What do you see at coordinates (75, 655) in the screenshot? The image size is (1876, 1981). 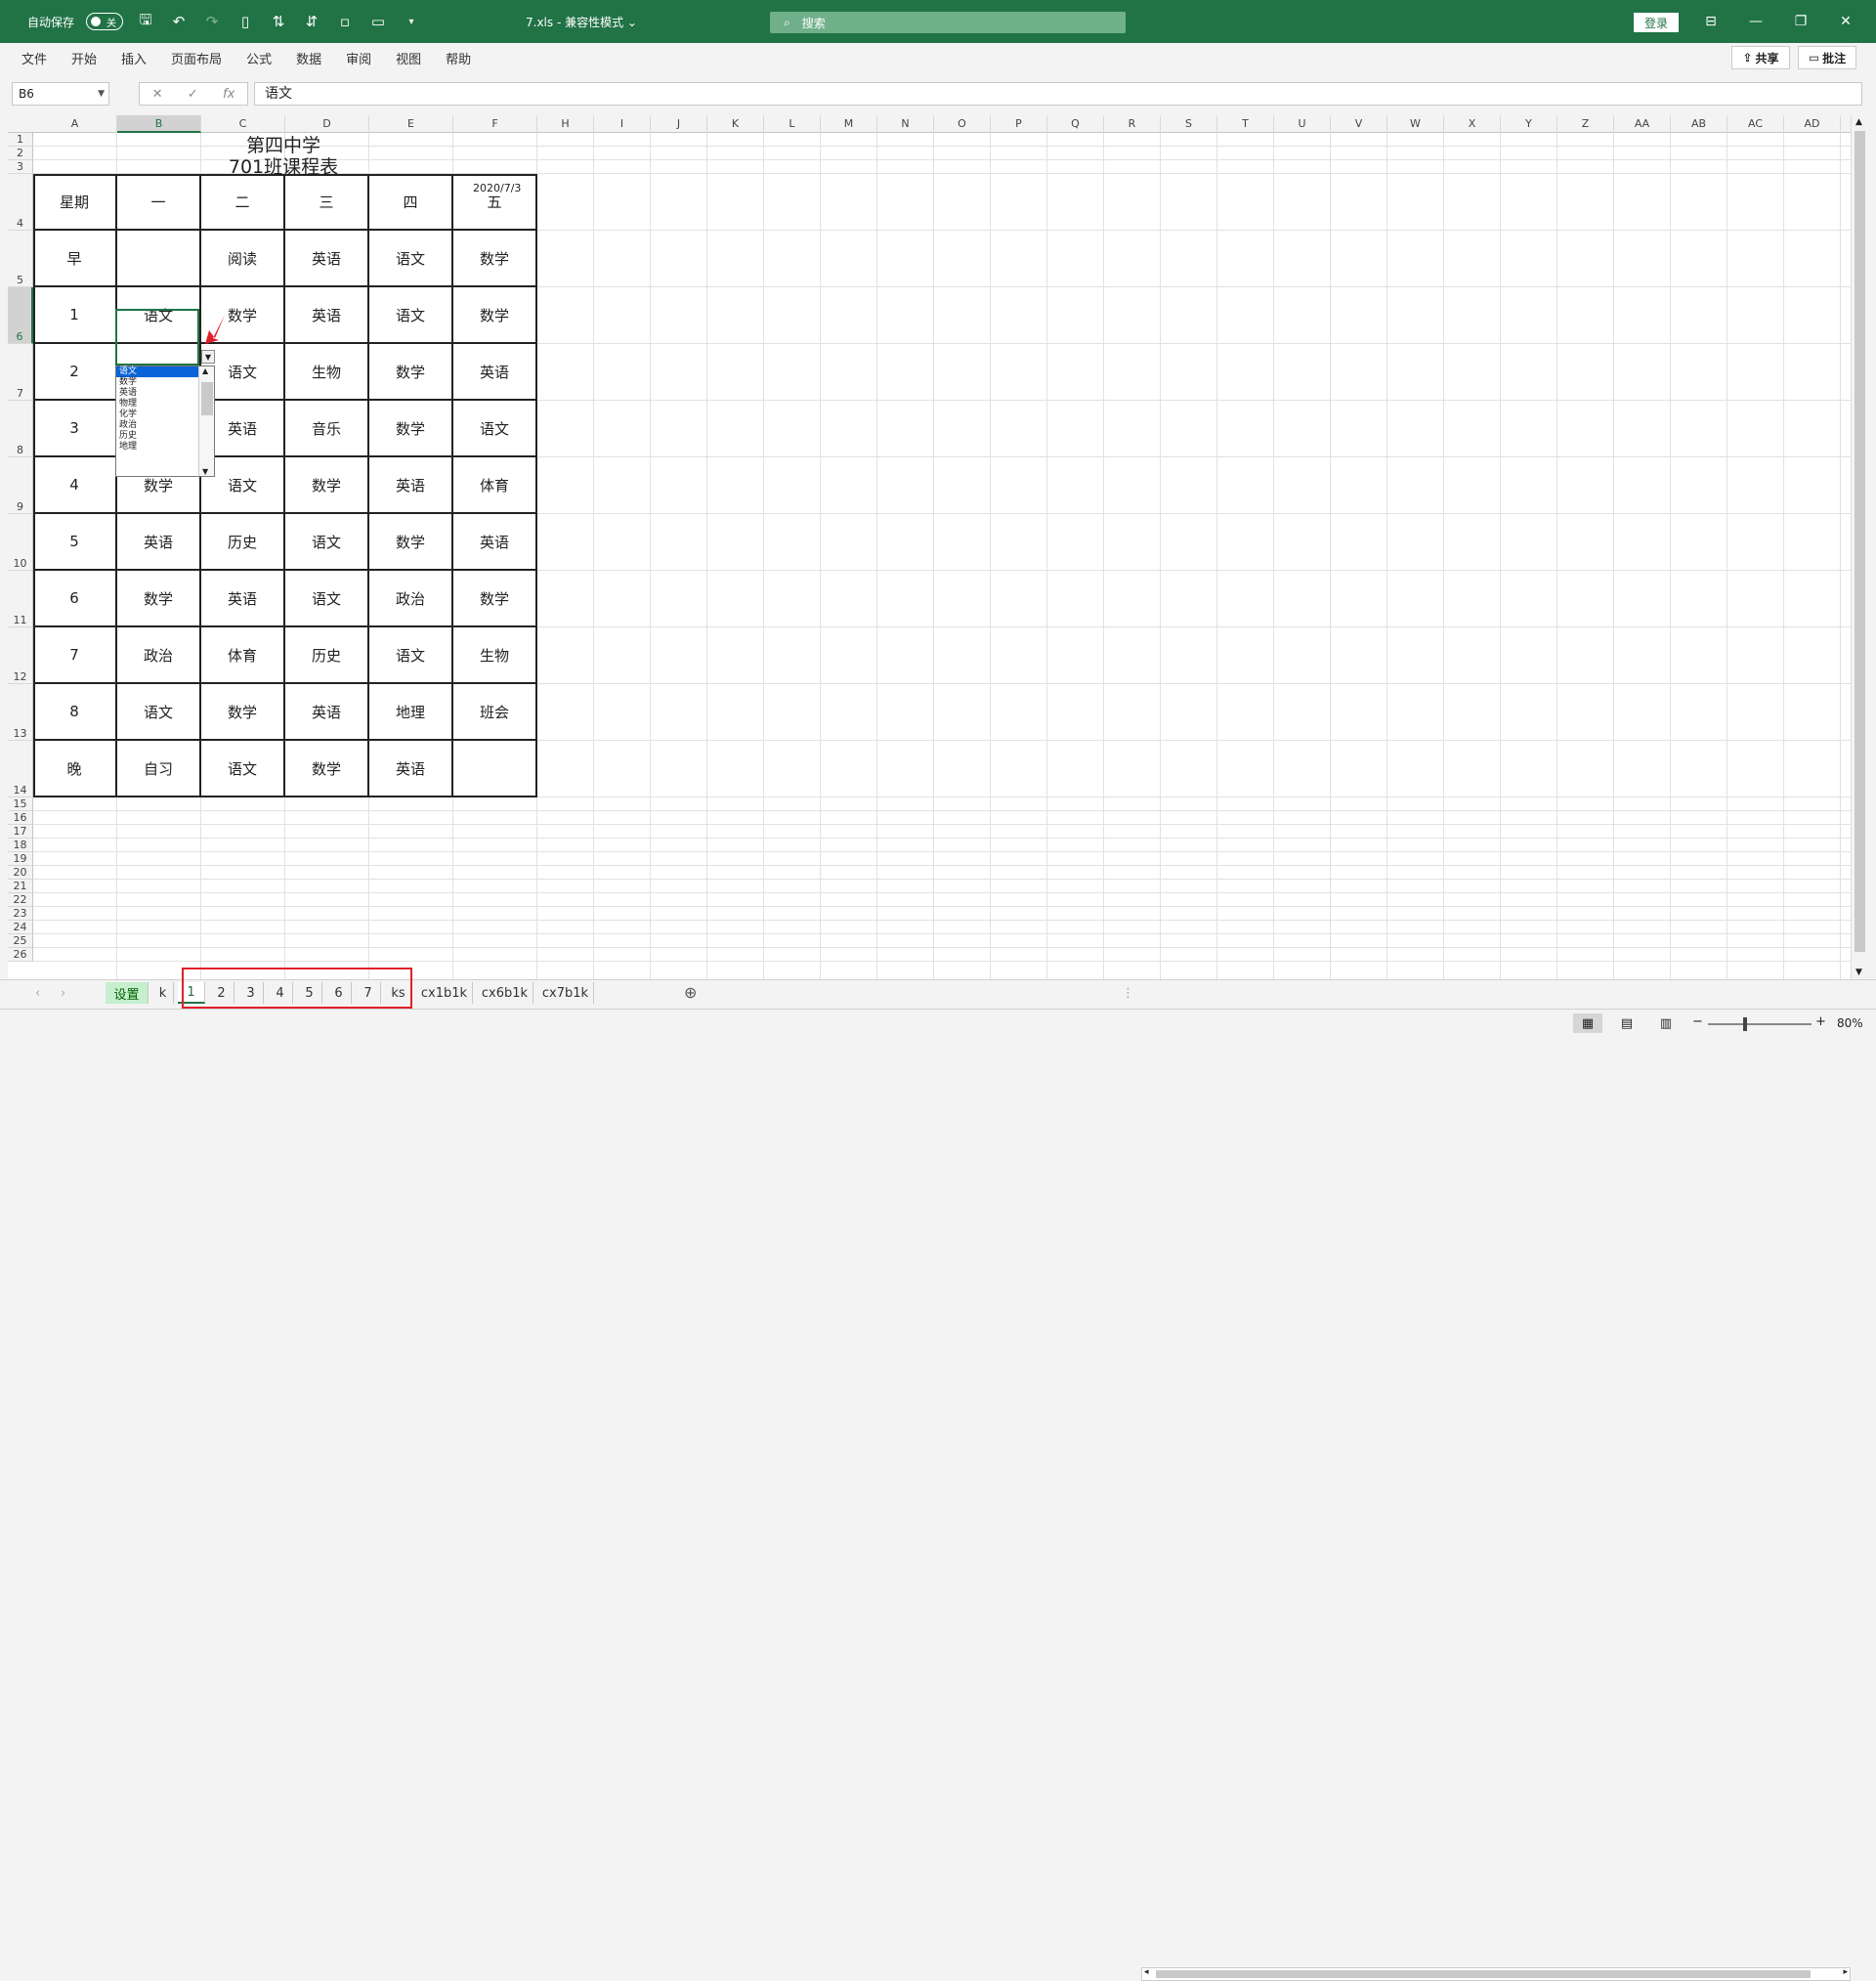 I see `timetable-cell: 7` at bounding box center [75, 655].